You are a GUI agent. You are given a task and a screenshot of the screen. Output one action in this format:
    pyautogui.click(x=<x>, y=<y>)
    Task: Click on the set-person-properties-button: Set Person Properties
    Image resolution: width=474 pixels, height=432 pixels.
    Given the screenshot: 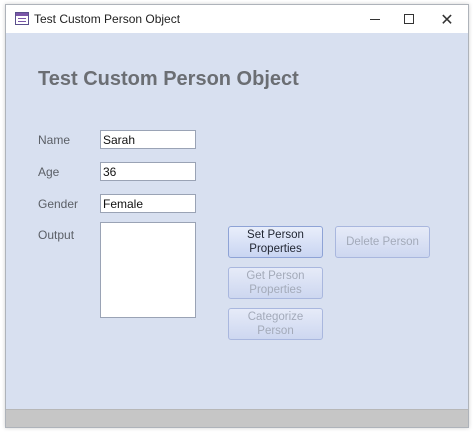 What is the action you would take?
    pyautogui.click(x=275, y=242)
    